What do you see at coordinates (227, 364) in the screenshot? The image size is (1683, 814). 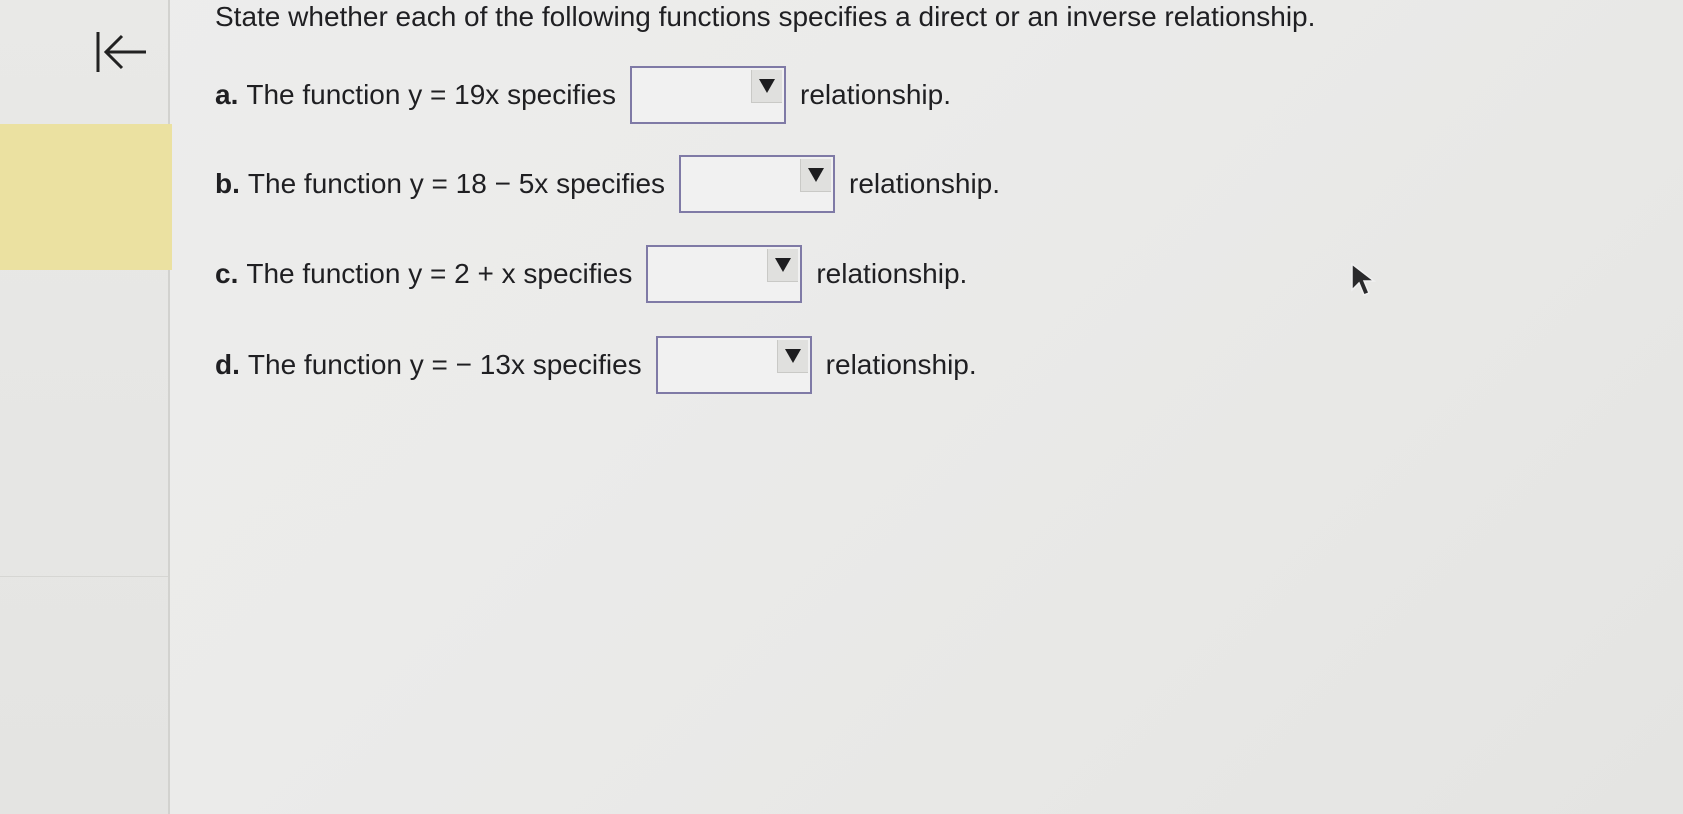 I see `question-letter: d.` at bounding box center [227, 364].